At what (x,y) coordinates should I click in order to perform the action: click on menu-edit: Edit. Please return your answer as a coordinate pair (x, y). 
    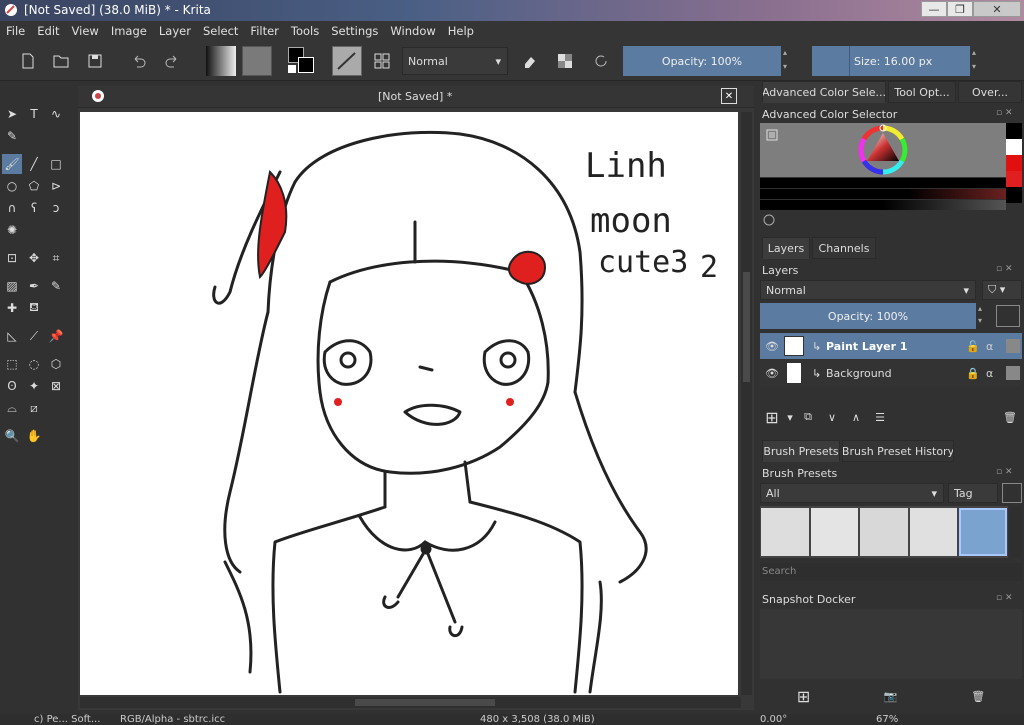
    Looking at the image, I should click on (48, 31).